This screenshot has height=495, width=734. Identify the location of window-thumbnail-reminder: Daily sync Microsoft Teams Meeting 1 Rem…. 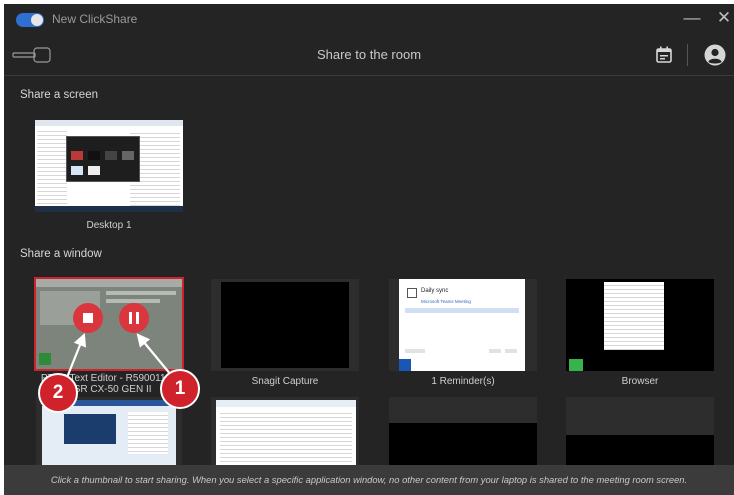
(463, 333).